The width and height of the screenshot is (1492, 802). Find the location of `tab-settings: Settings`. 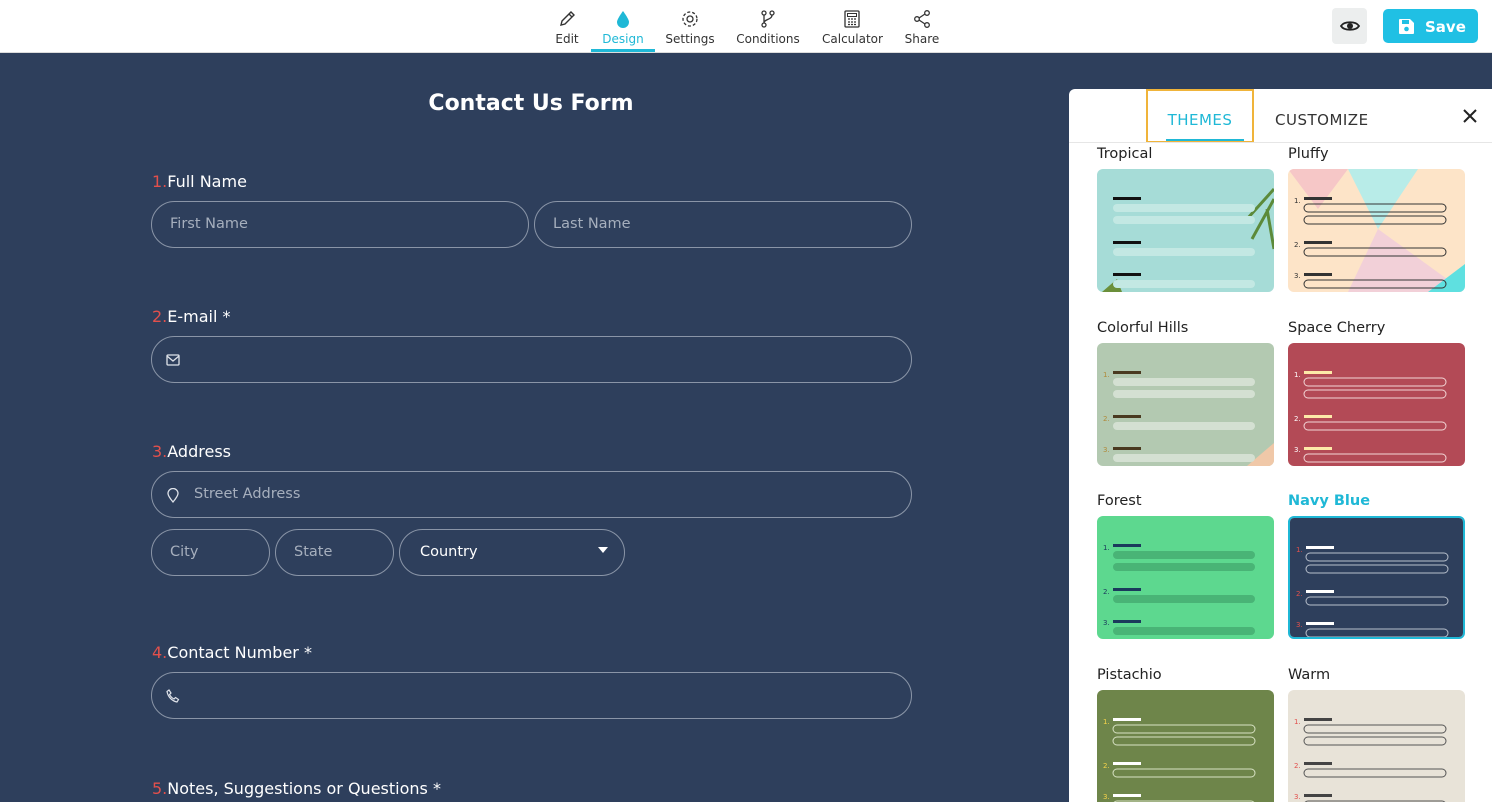

tab-settings: Settings is located at coordinates (690, 26).